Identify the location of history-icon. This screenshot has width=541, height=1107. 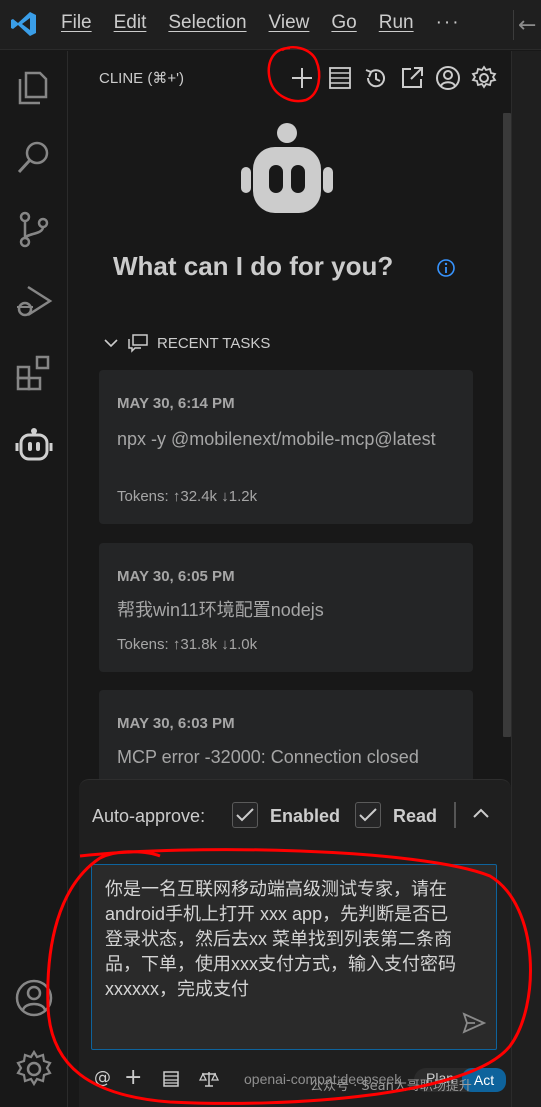
(376, 78).